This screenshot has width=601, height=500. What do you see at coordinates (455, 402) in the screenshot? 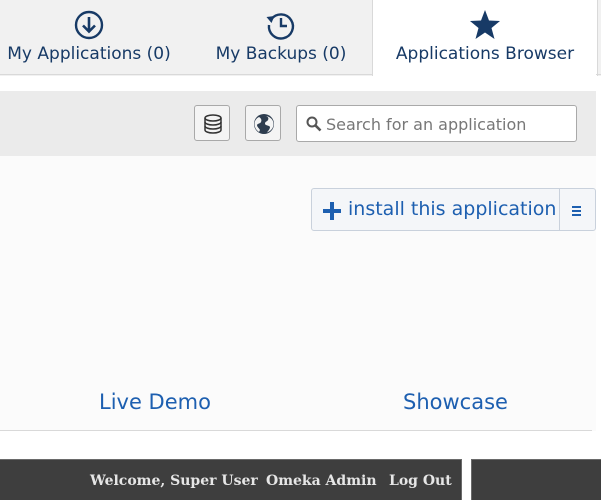
I see `showcase-link: Showcase` at bounding box center [455, 402].